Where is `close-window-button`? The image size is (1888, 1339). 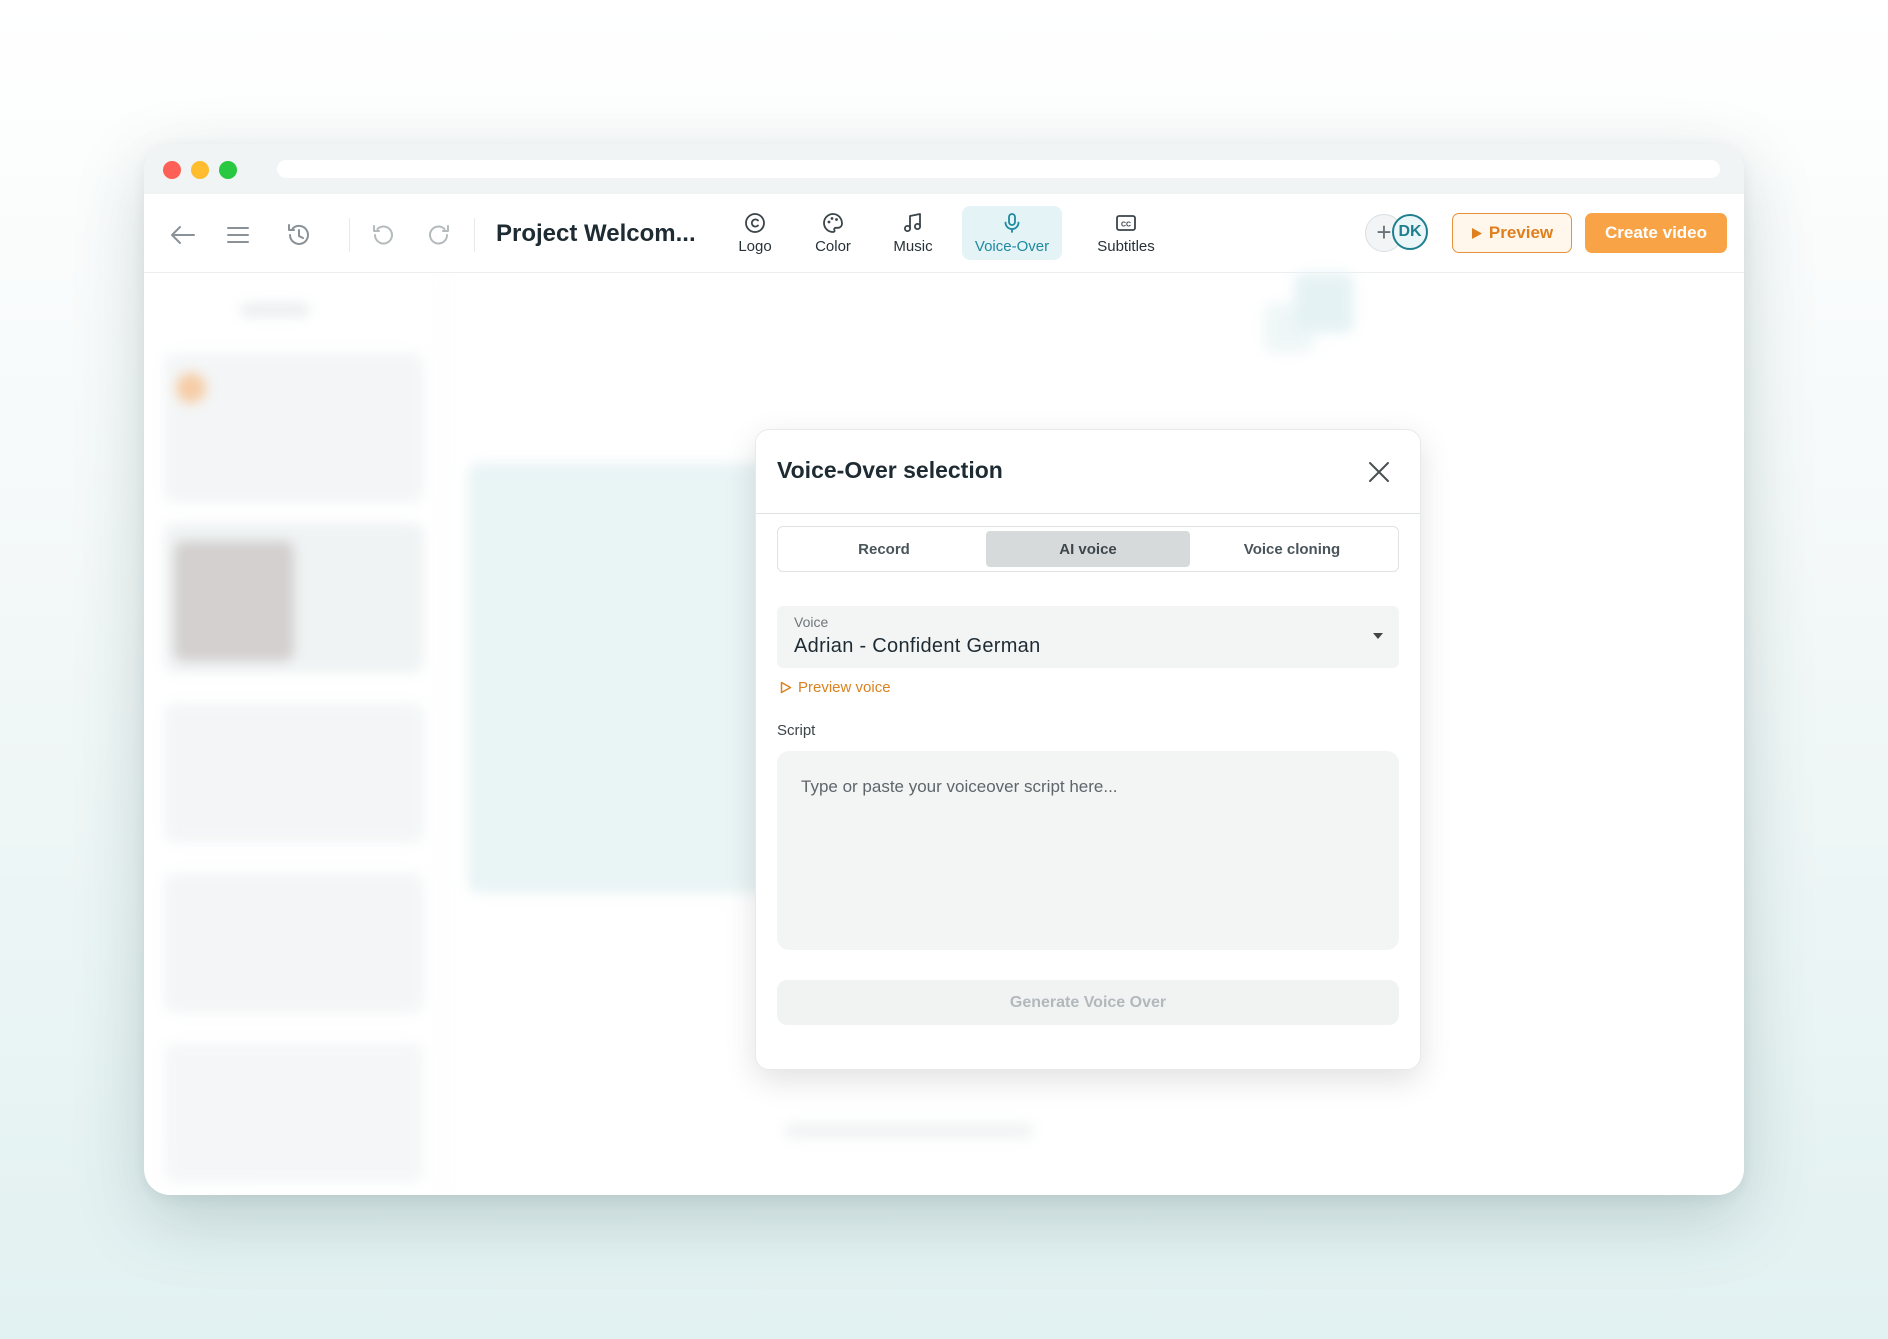
close-window-button is located at coordinates (172, 170).